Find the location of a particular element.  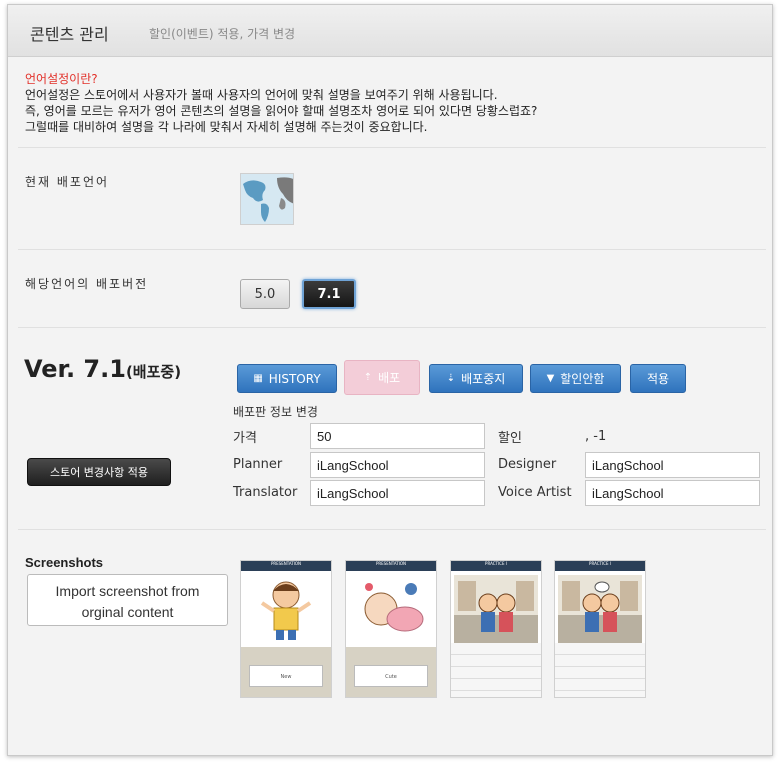

thumbnail-caption: New is located at coordinates (286, 676).